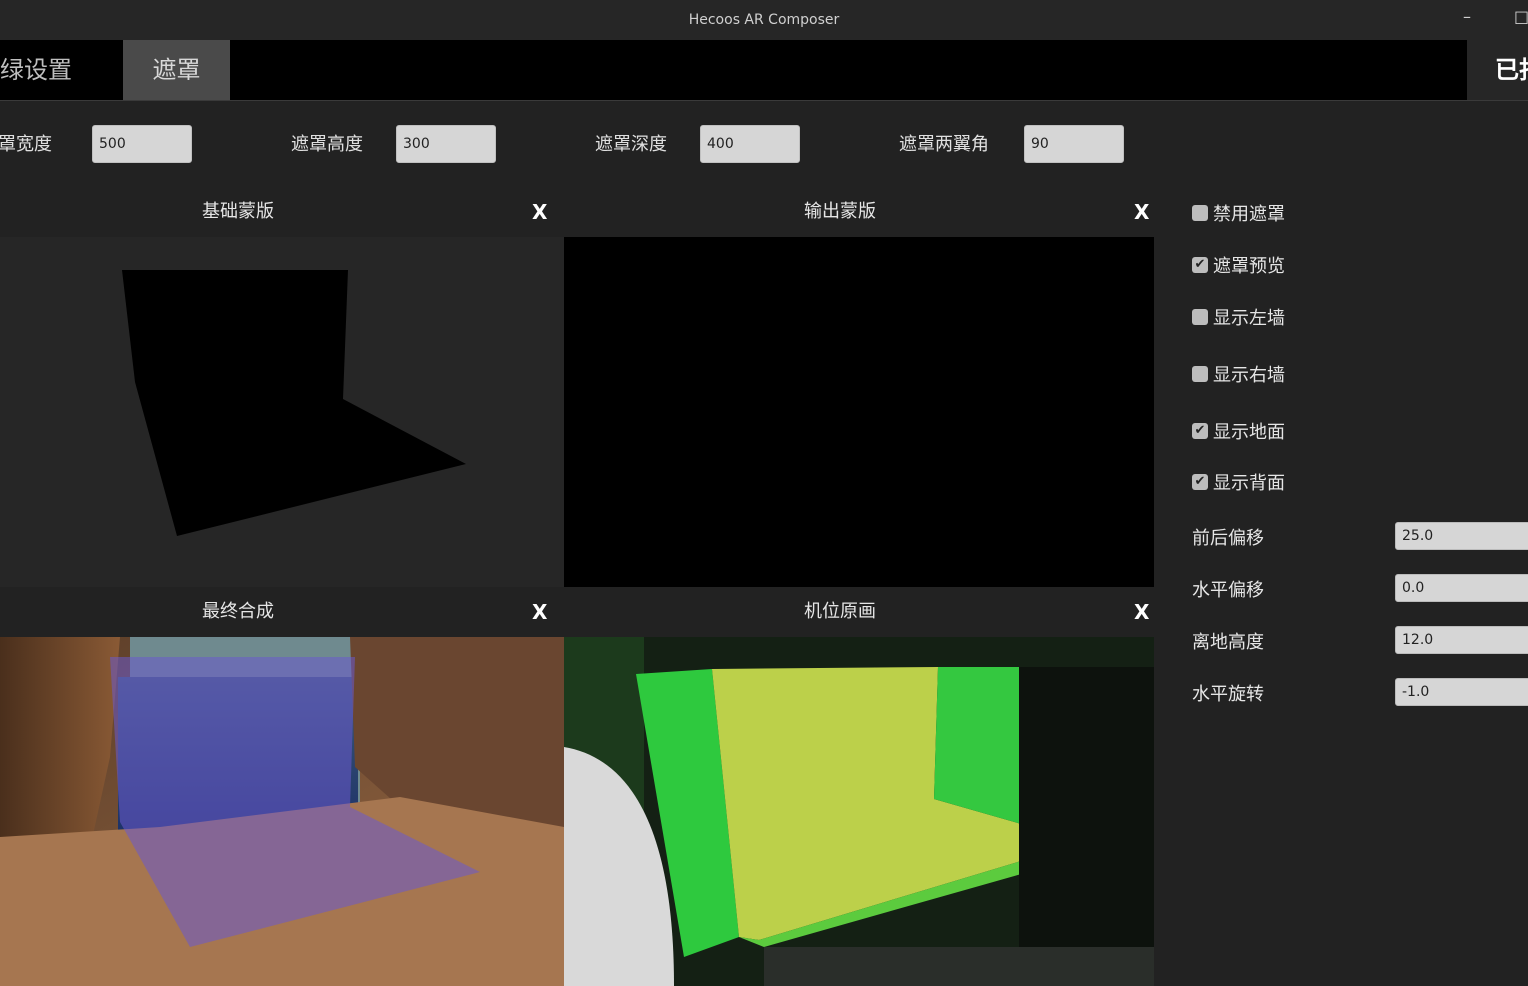  I want to click on base-mask-title: 基础蒙版, so click(238, 211).